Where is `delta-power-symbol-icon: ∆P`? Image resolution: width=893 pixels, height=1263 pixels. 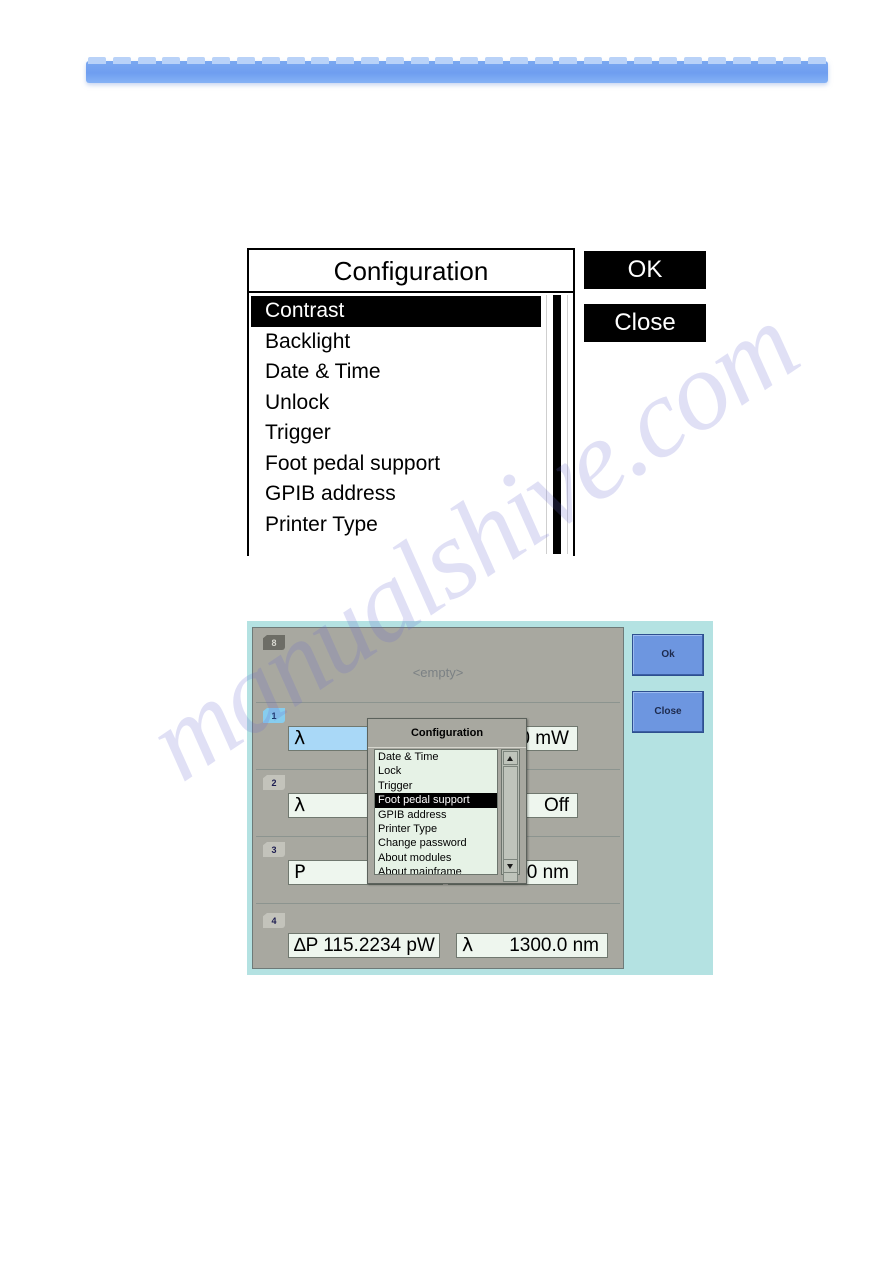 delta-power-symbol-icon: ∆P is located at coordinates (306, 945).